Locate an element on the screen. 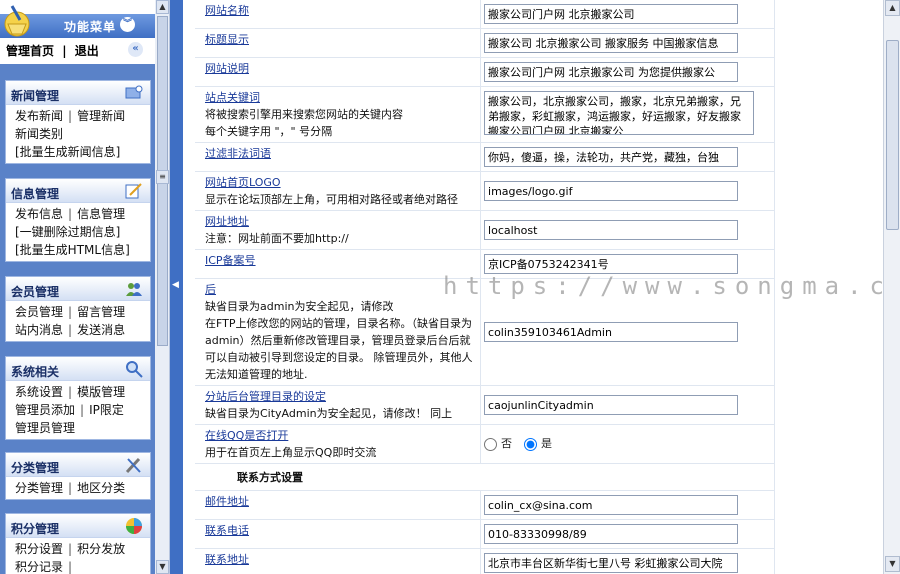 Image resolution: width=900 pixels, height=574 pixels. menu-item: [批量生成新闻信息] is located at coordinates (67, 152).